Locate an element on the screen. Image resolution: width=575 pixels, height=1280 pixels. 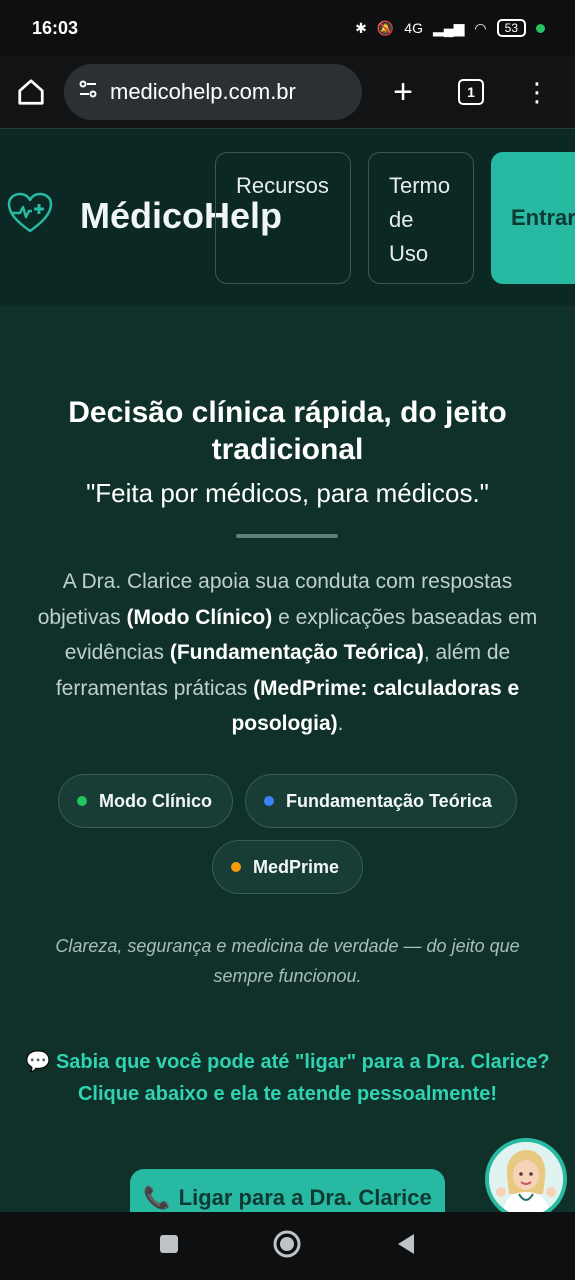
nav-recursos-button: Recursos is located at coordinates (283, 218).